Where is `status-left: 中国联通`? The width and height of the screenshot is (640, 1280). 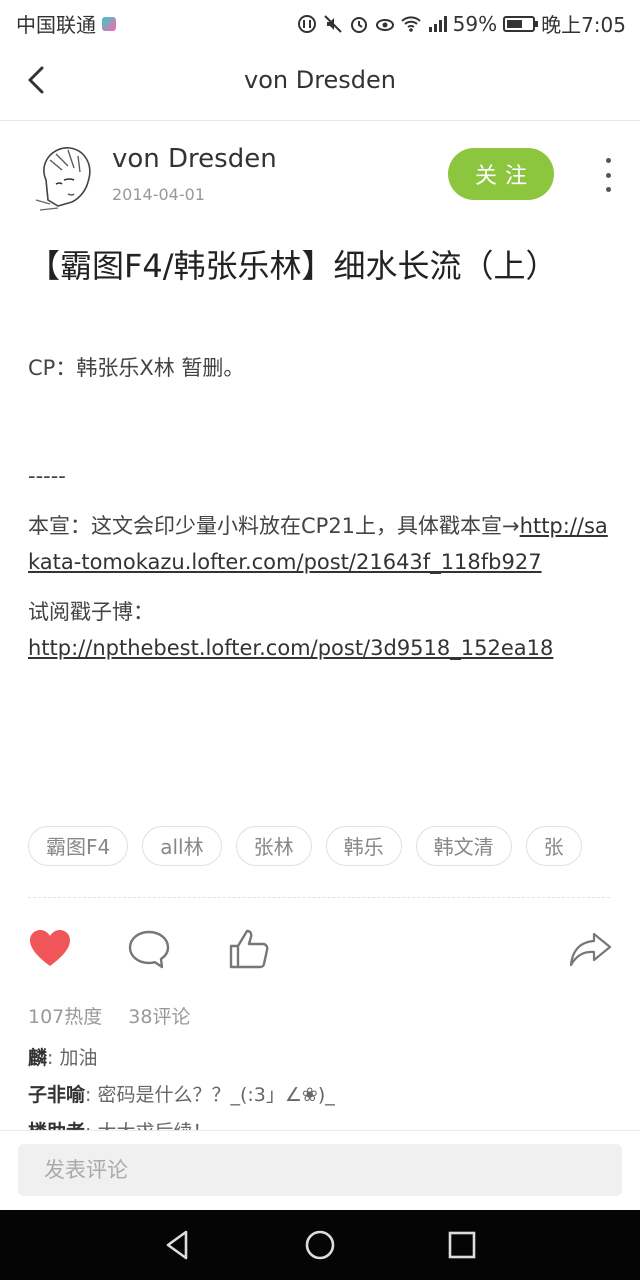
status-left: 中国联通 is located at coordinates (66, 23).